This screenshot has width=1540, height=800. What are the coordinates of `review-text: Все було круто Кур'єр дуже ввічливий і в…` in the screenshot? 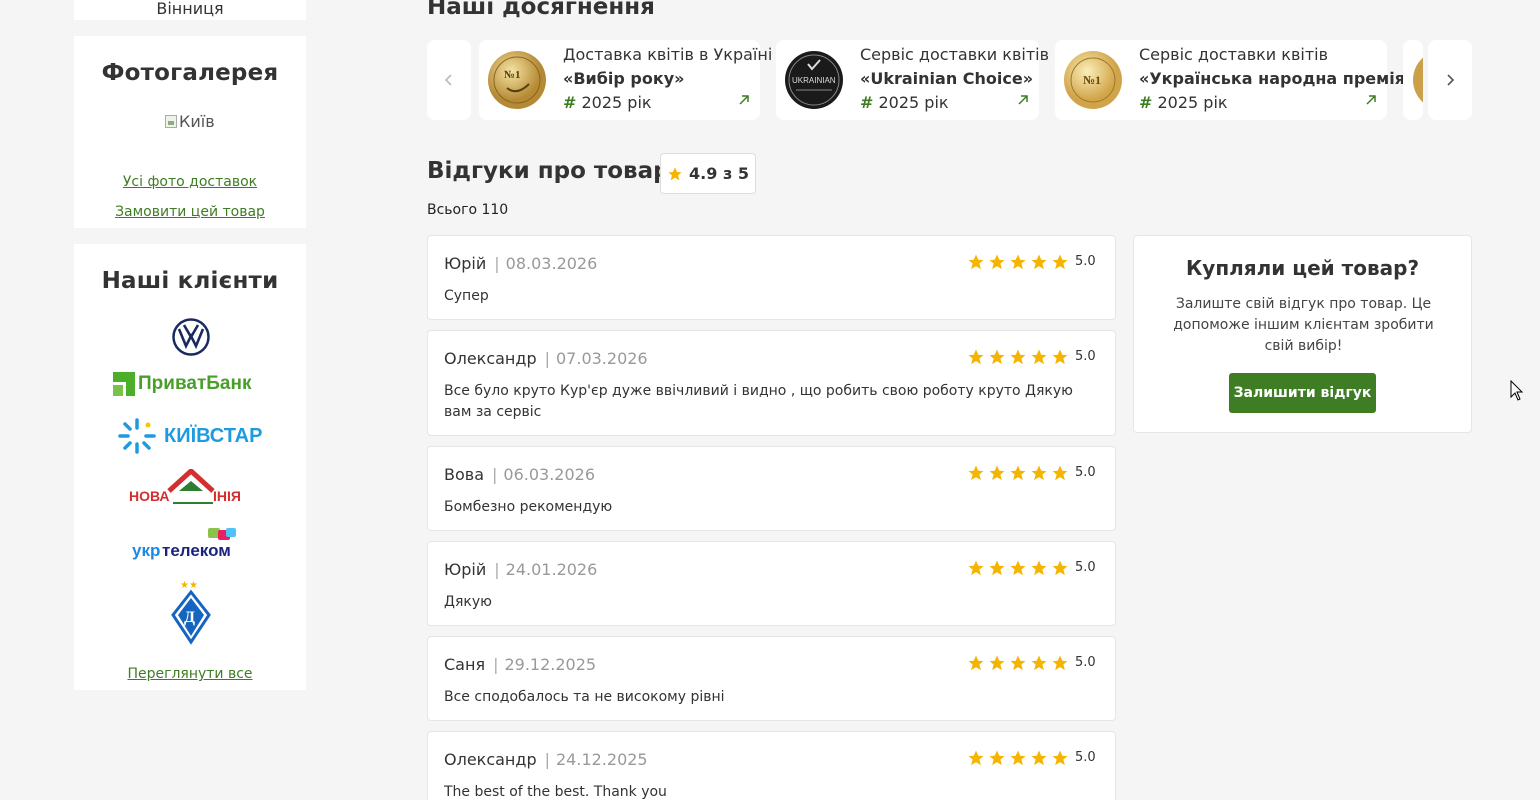 It's located at (758, 401).